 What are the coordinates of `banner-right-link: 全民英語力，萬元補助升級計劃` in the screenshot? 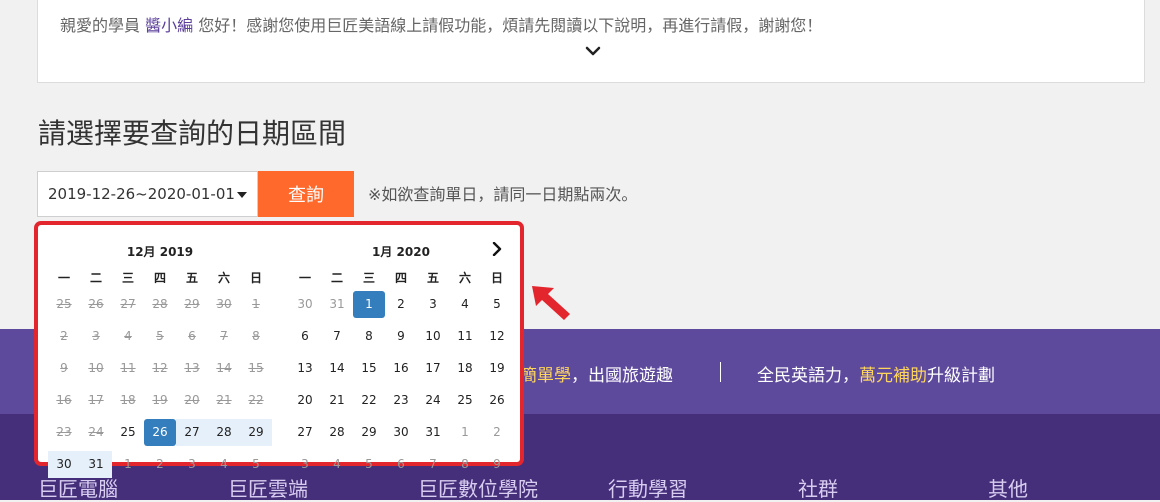 It's located at (876, 373).